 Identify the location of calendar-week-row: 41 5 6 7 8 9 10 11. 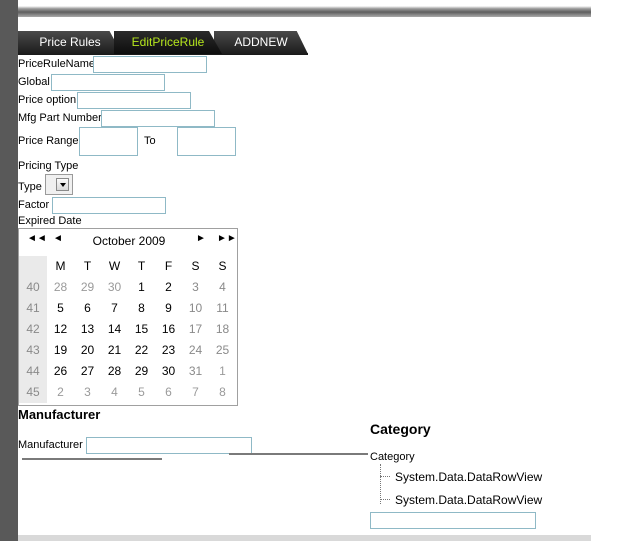
(127, 308).